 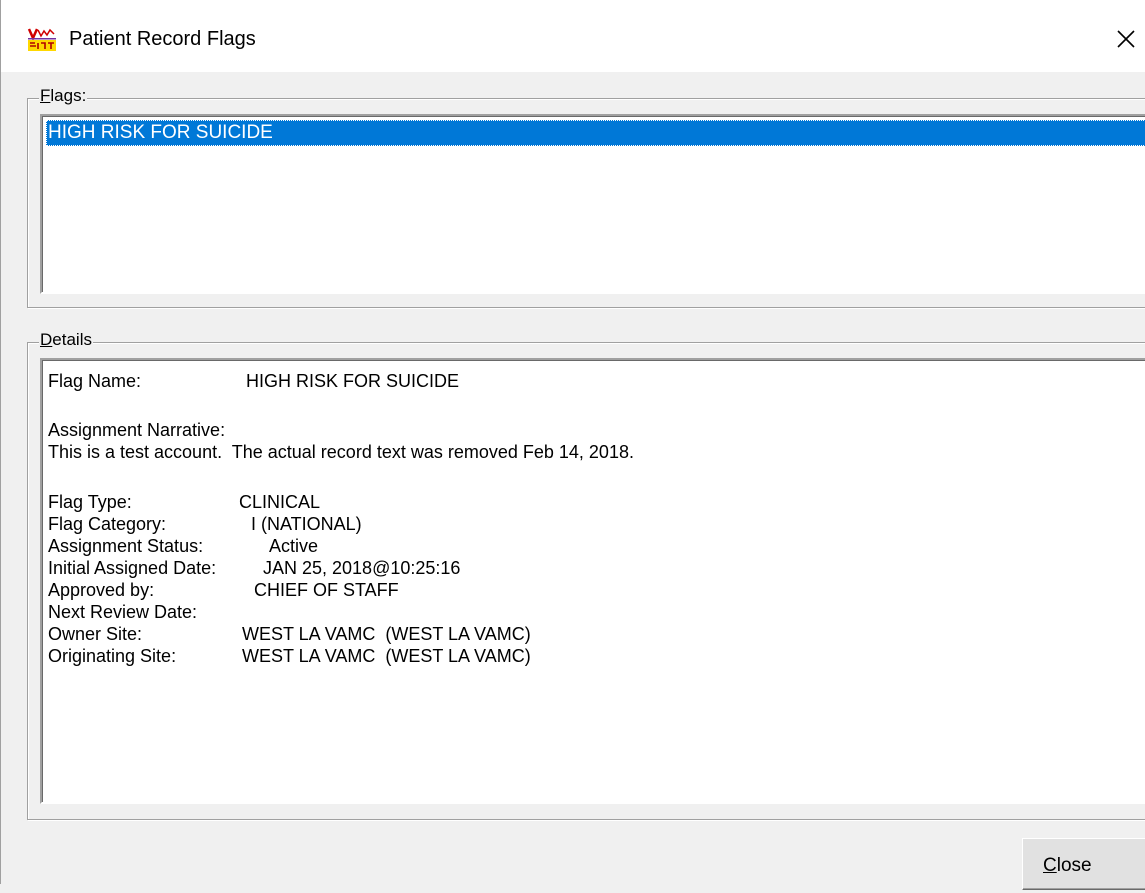 What do you see at coordinates (294, 546) in the screenshot?
I see `assignment-status-value: Active` at bounding box center [294, 546].